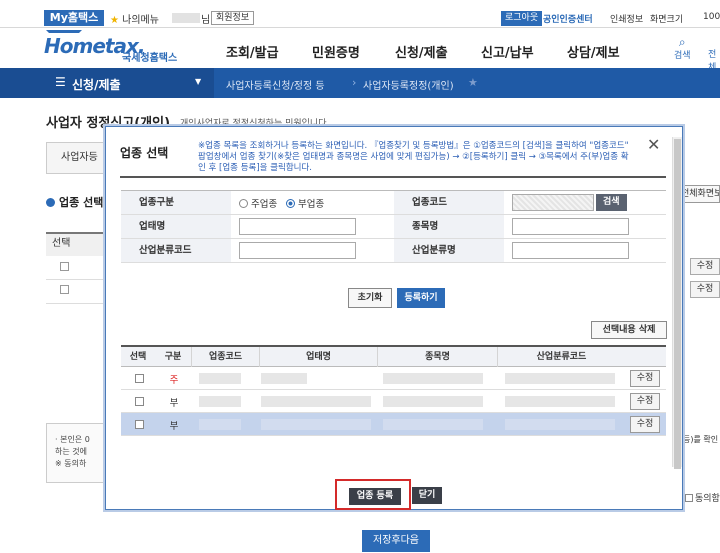 The image size is (720, 553). What do you see at coordinates (71, 451) in the screenshot?
I see `notice-line: 하는 것에` at bounding box center [71, 451].